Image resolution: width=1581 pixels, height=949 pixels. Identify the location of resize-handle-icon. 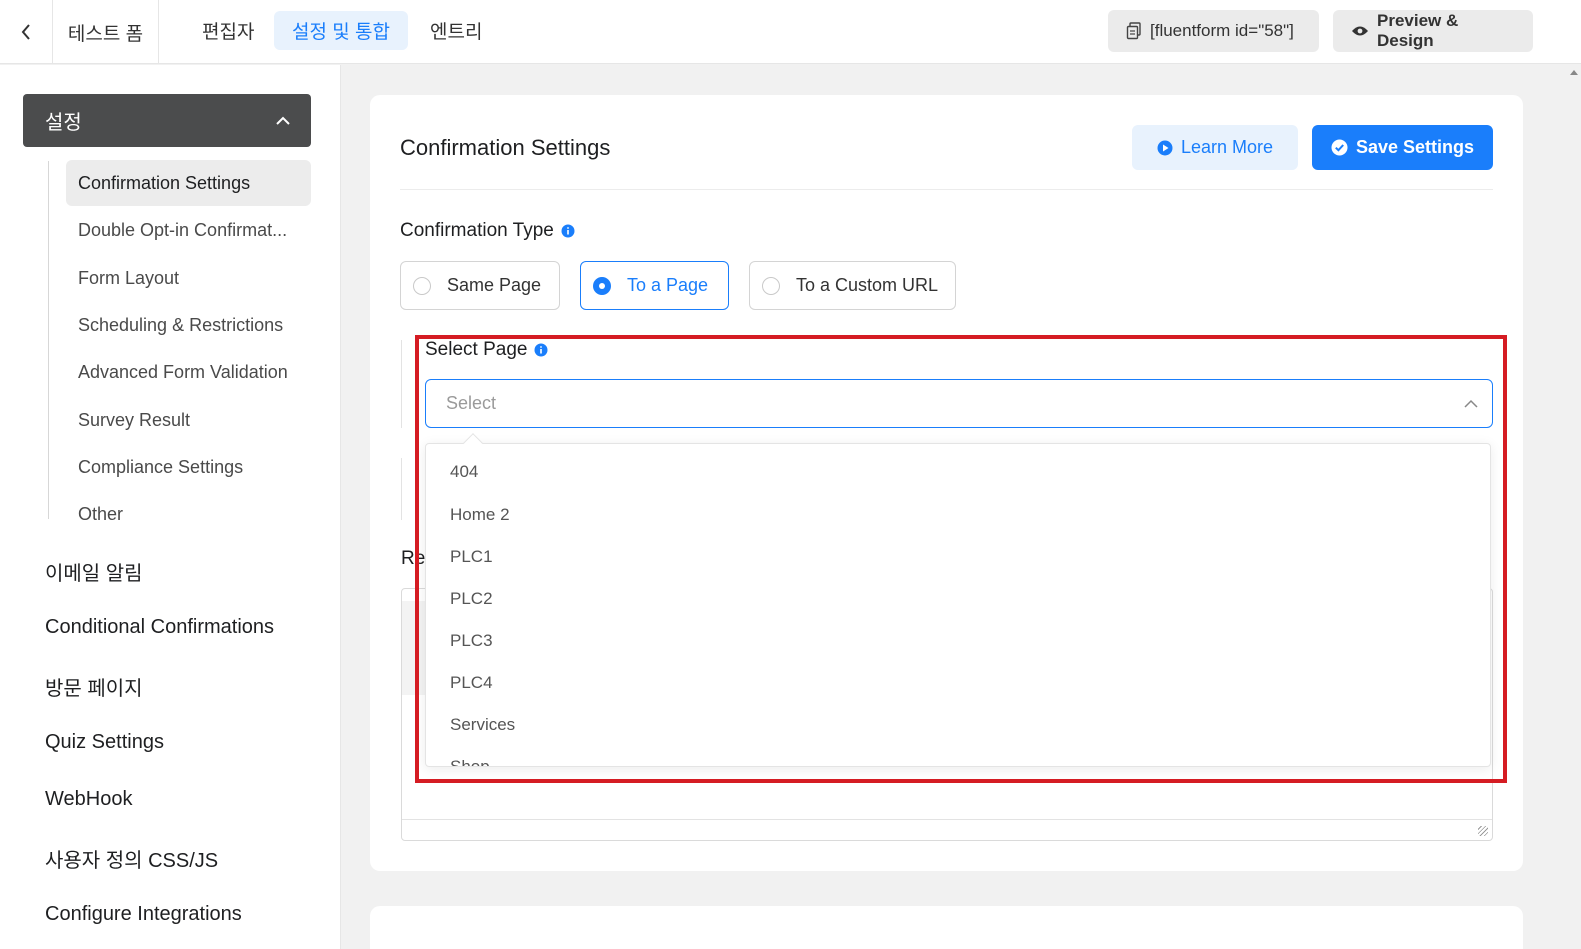
(1483, 831).